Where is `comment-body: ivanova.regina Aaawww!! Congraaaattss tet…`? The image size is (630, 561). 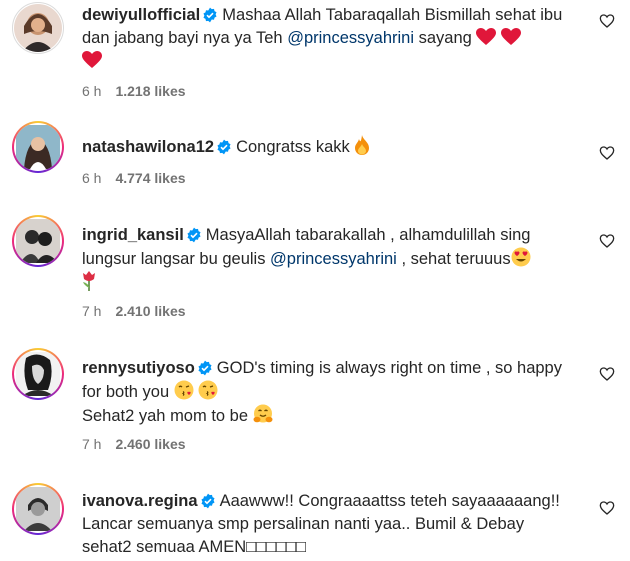
comment-body: ivanova.regina Aaawww!! Congraaaattss tet… is located at coordinates (329, 524).